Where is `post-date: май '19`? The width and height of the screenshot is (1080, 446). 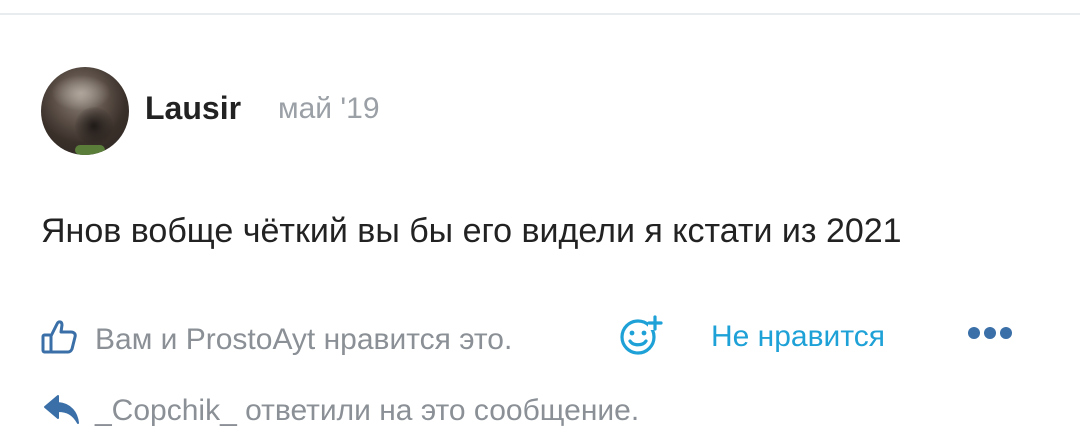
post-date: май '19 is located at coordinates (329, 109).